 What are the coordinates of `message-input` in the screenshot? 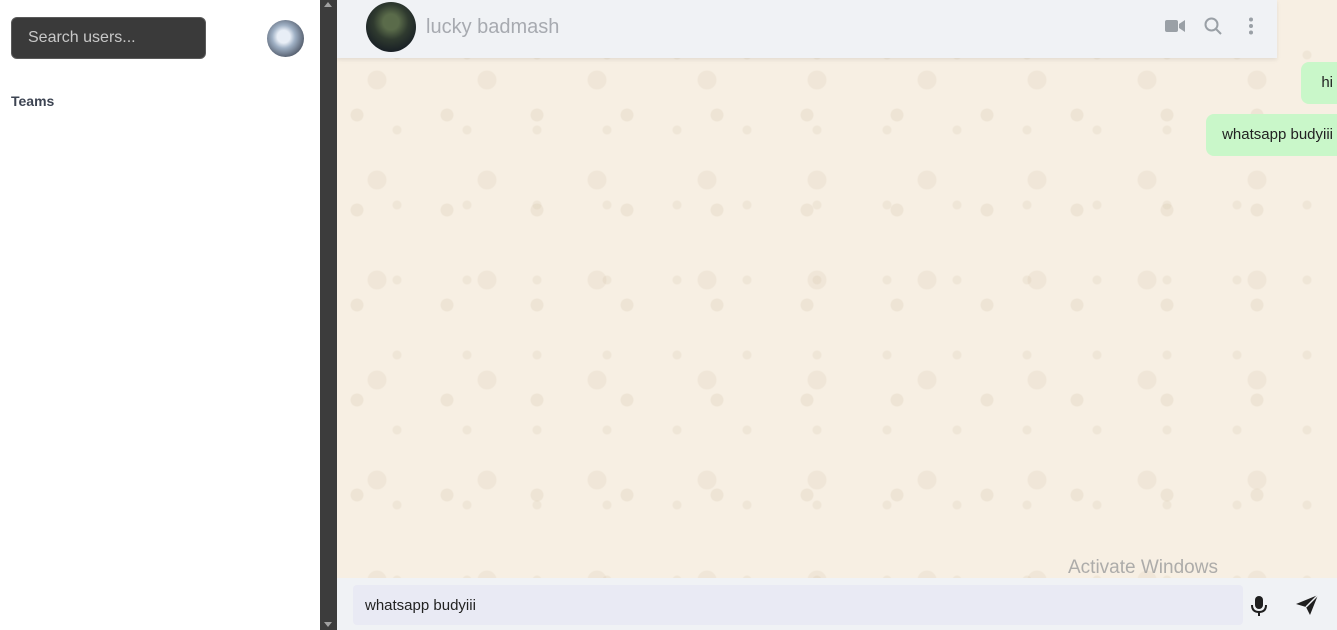 It's located at (798, 605).